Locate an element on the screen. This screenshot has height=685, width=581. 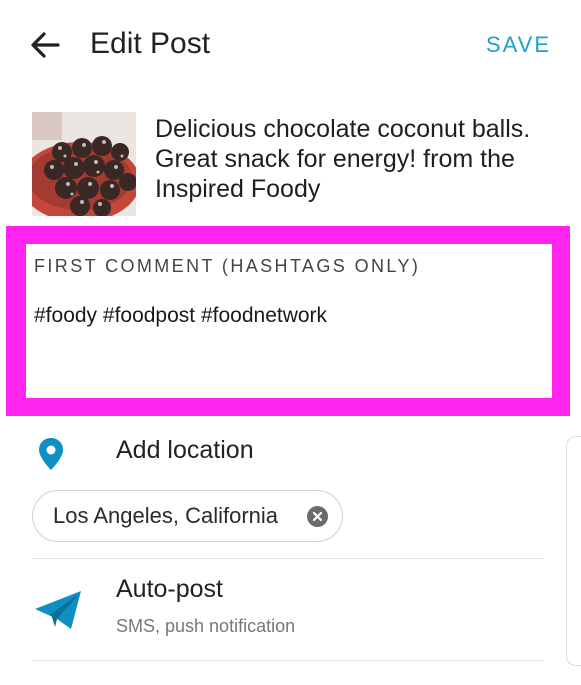
back-arrow-icon is located at coordinates (45, 45).